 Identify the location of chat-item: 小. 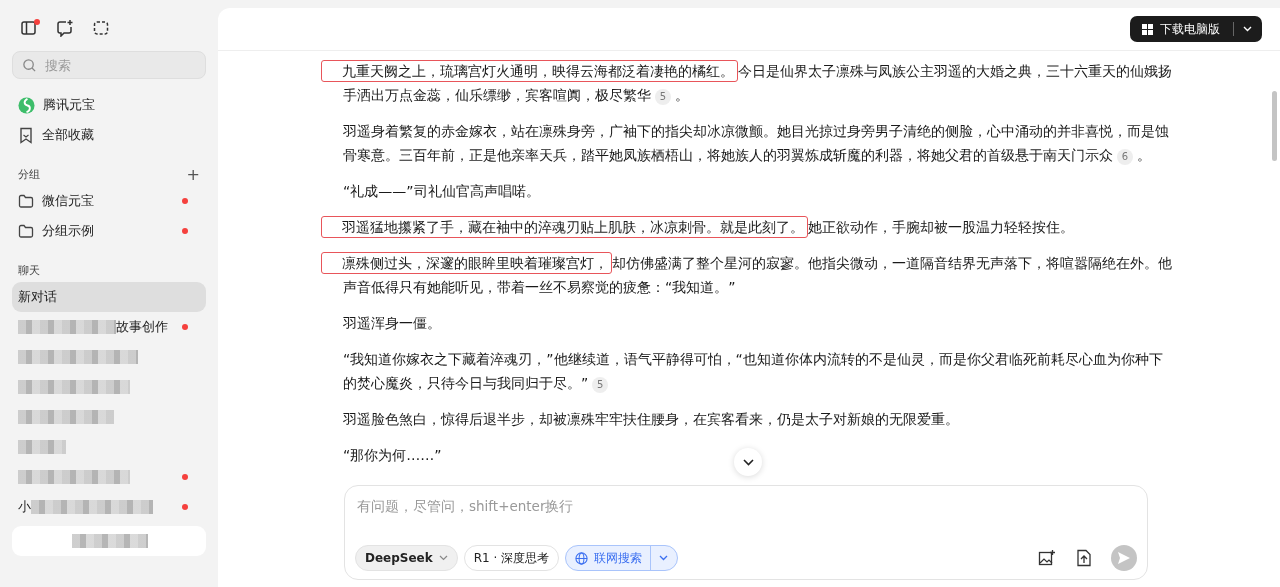
(109, 507).